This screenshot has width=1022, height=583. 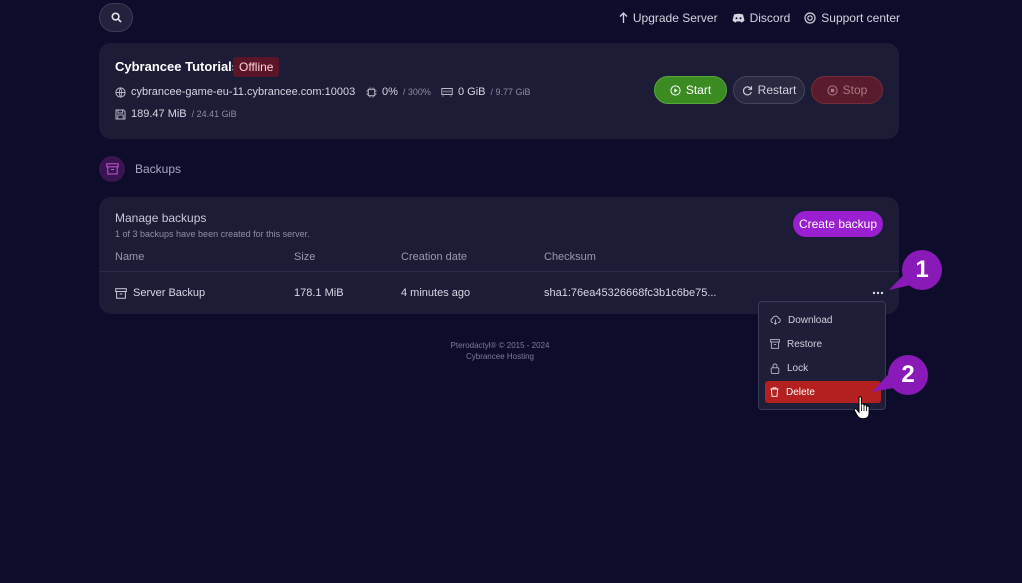 I want to click on menu-delete-label: Delete, so click(x=800, y=392).